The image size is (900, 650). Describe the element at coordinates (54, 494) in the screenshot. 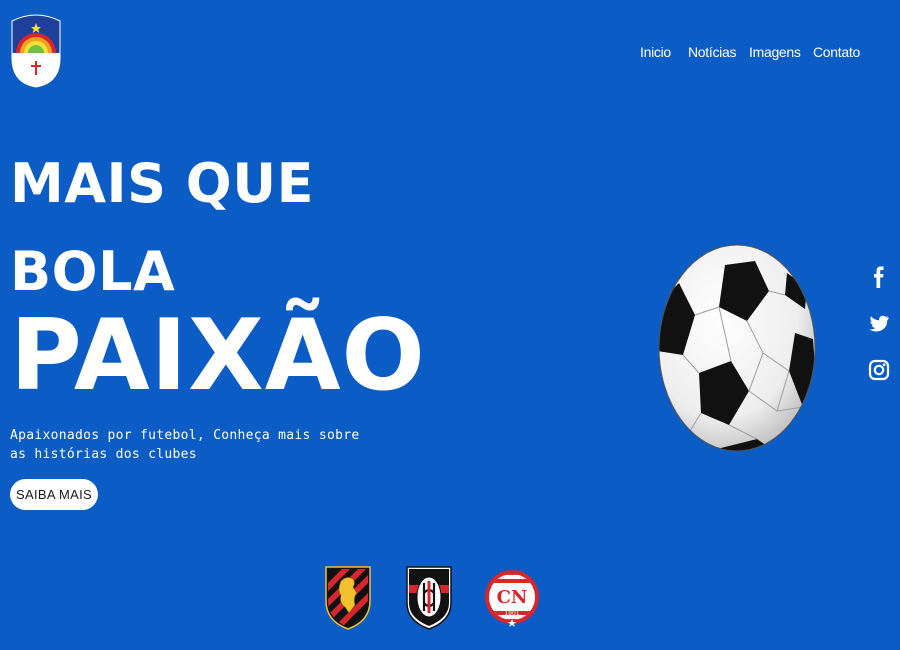

I see `saiba-mais-button: SAIBA MAIS` at that location.